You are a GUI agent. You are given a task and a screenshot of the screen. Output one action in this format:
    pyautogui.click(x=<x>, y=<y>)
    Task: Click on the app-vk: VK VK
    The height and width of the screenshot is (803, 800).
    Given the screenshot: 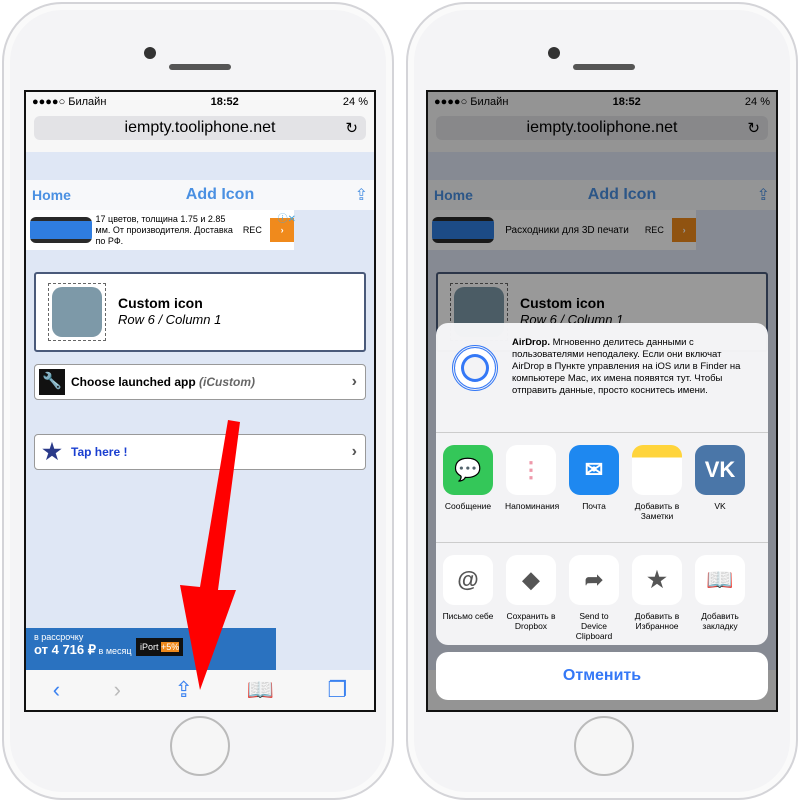 What is the action you would take?
    pyautogui.click(x=720, y=487)
    